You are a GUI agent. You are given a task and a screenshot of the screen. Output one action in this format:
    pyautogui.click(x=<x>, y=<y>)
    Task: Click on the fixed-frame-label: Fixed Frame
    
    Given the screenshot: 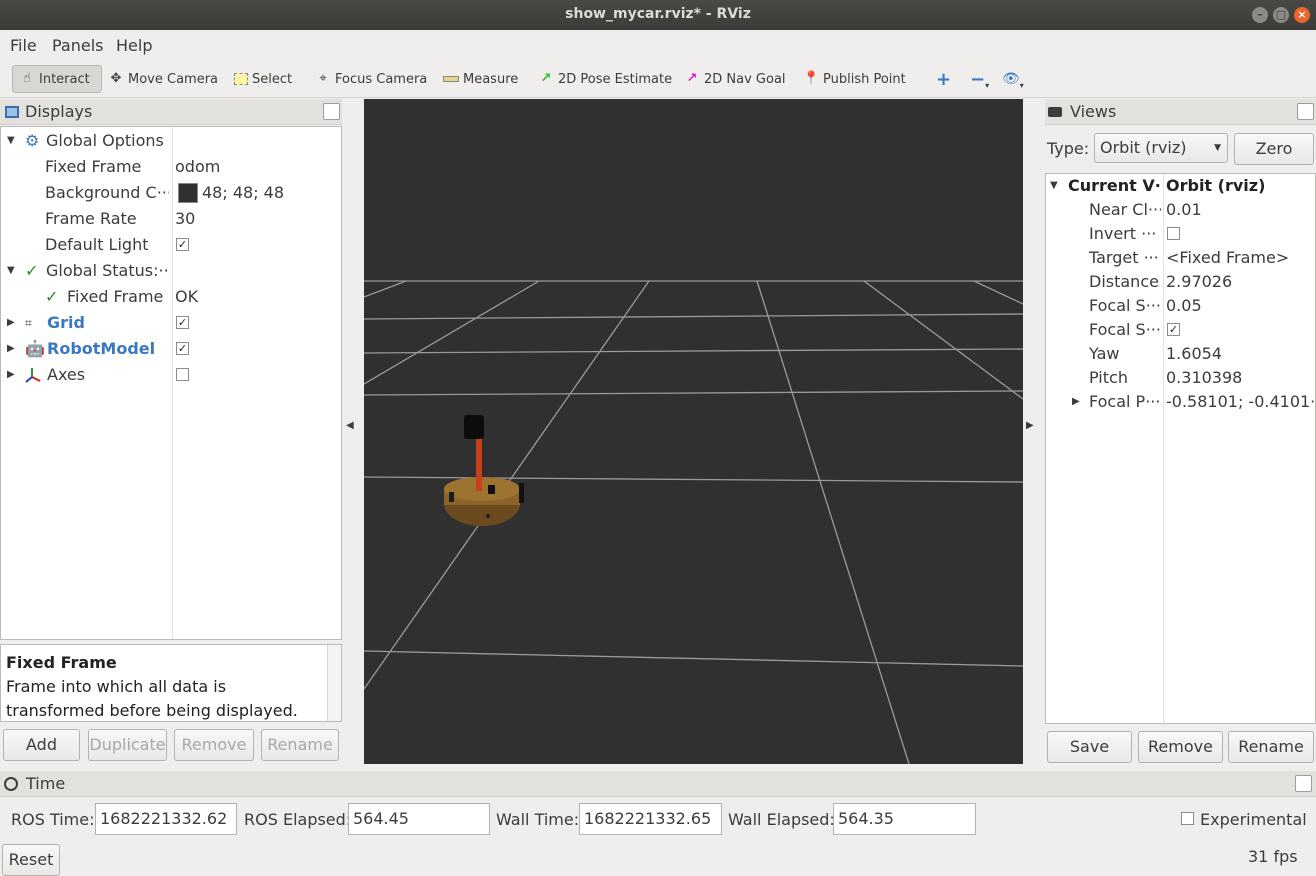 What is the action you would take?
    pyautogui.click(x=93, y=166)
    